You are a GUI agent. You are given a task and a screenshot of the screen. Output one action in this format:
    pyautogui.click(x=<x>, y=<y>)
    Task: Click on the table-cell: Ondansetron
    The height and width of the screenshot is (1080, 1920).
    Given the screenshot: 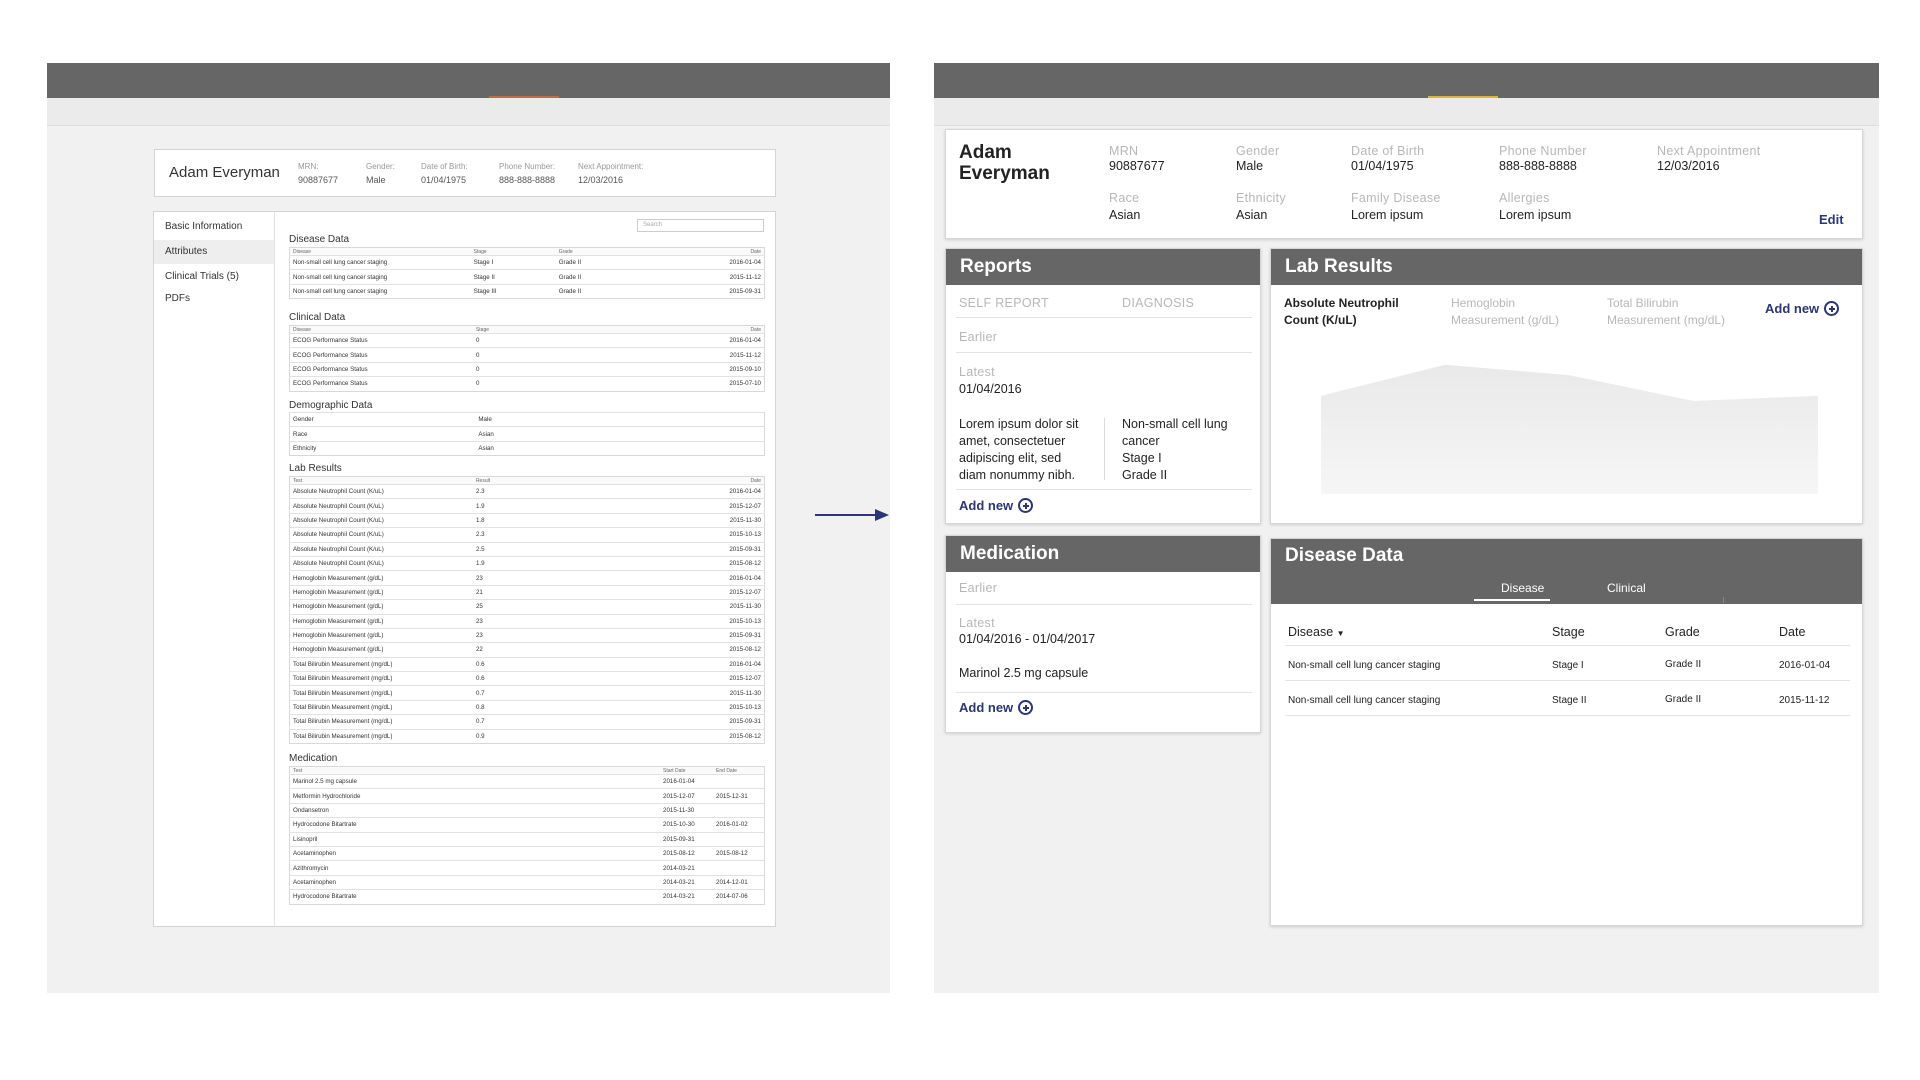 What is the action you would take?
    pyautogui.click(x=475, y=810)
    